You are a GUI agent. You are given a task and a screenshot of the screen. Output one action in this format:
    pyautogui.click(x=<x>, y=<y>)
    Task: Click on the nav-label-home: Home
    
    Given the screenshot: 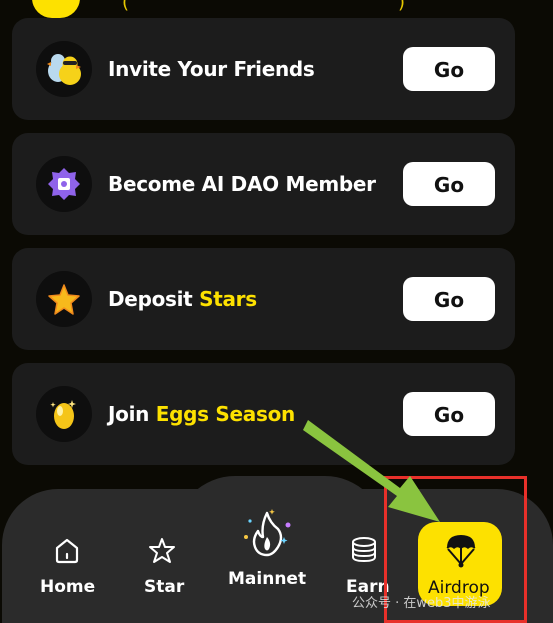 What is the action you would take?
    pyautogui.click(x=68, y=587)
    